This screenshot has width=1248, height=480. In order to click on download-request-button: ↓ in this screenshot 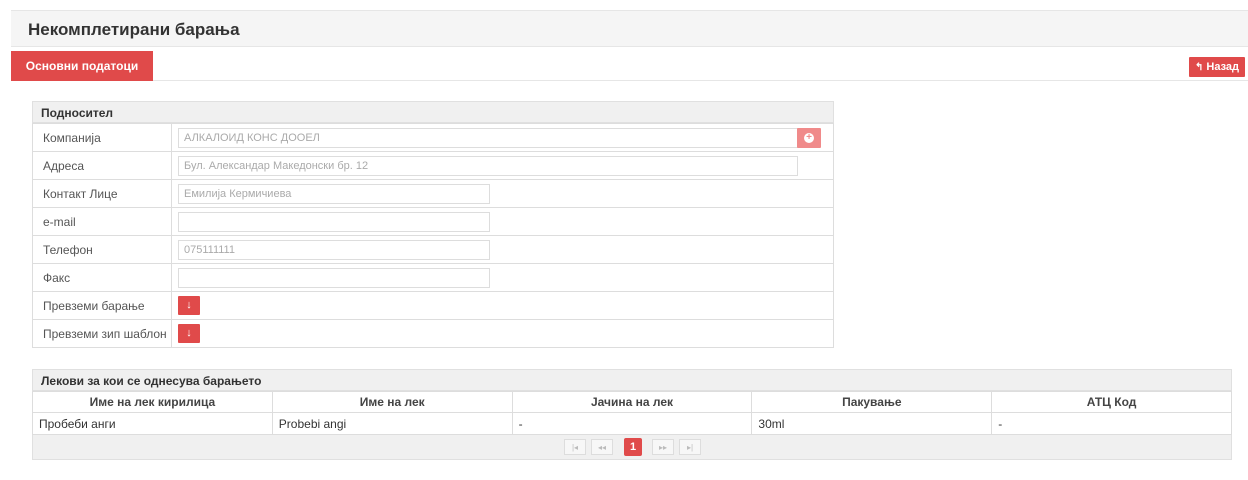, I will do `click(189, 305)`.